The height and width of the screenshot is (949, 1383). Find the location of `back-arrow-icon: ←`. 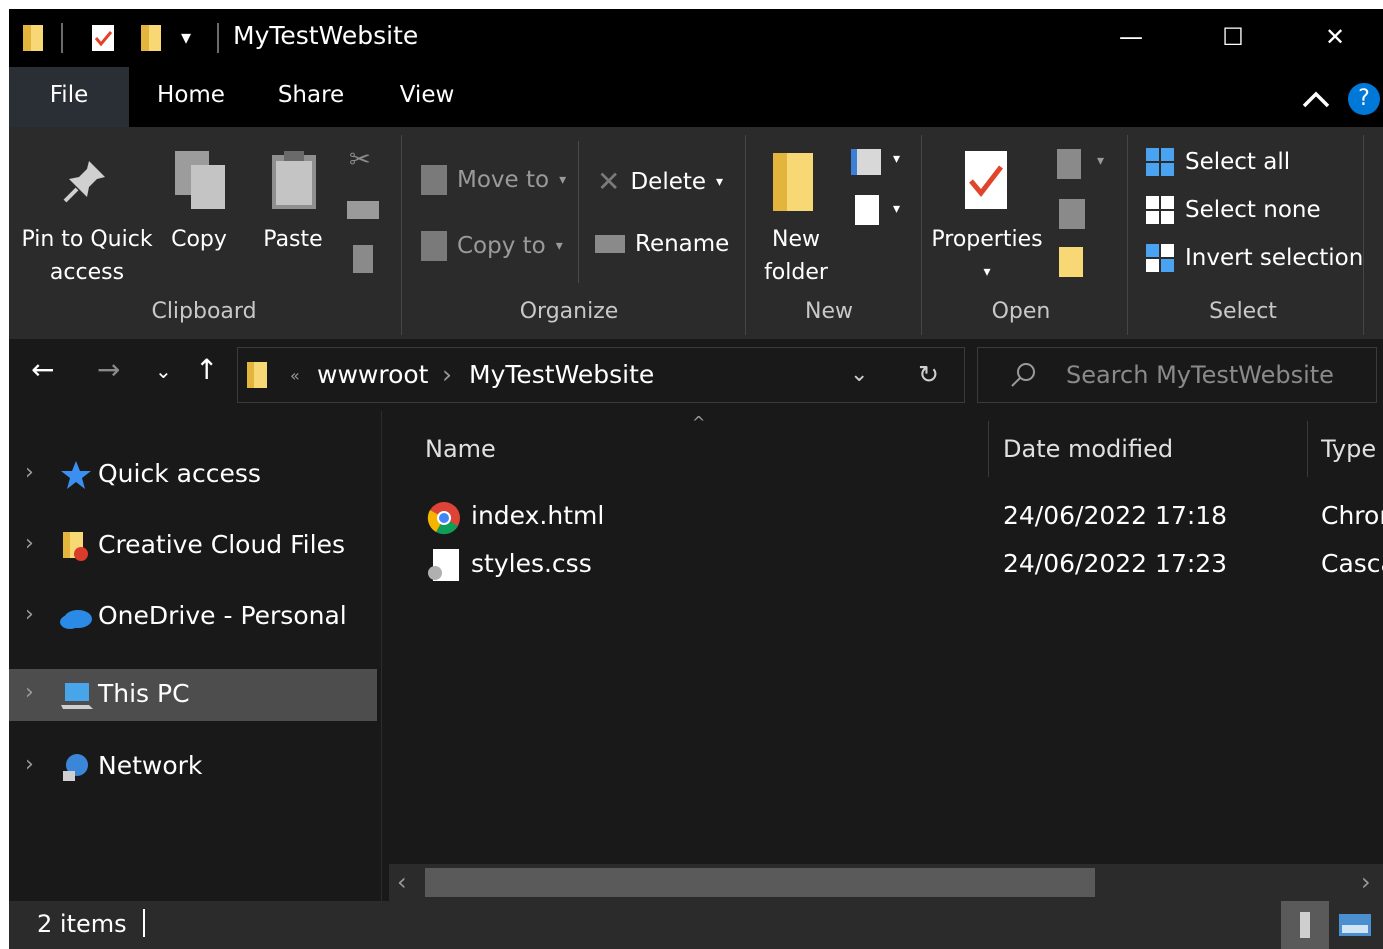

back-arrow-icon: ← is located at coordinates (42, 369).